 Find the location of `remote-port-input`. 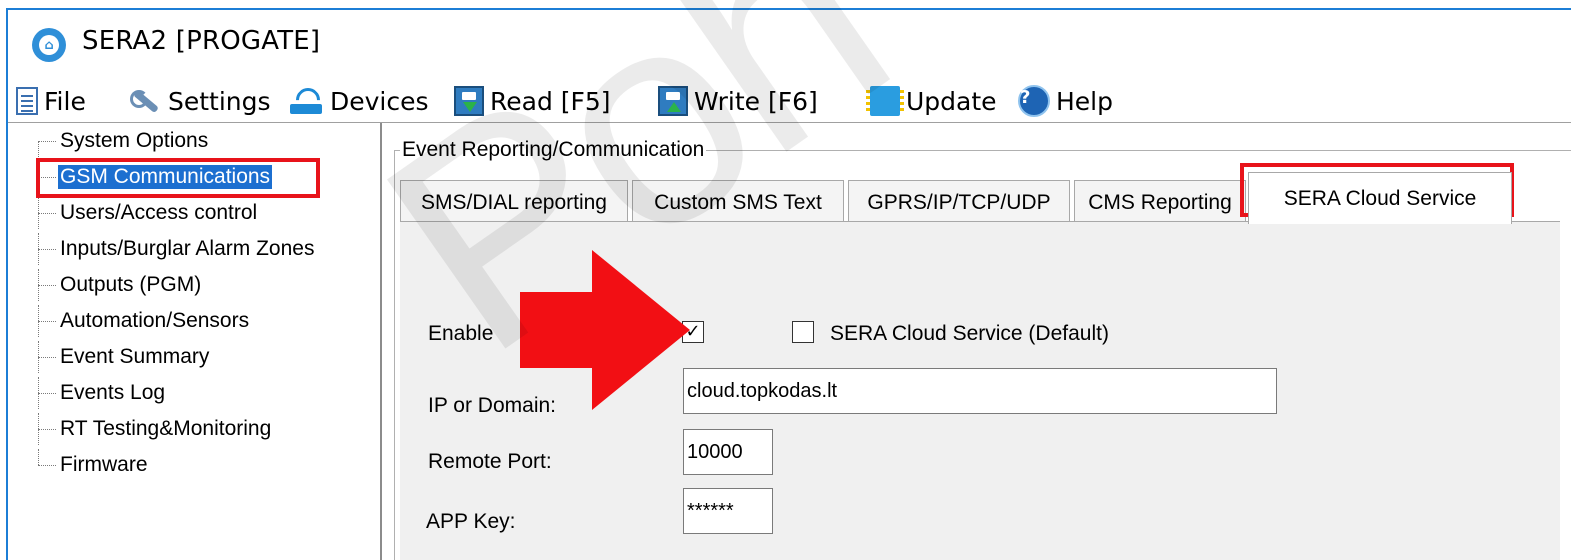

remote-port-input is located at coordinates (728, 452).